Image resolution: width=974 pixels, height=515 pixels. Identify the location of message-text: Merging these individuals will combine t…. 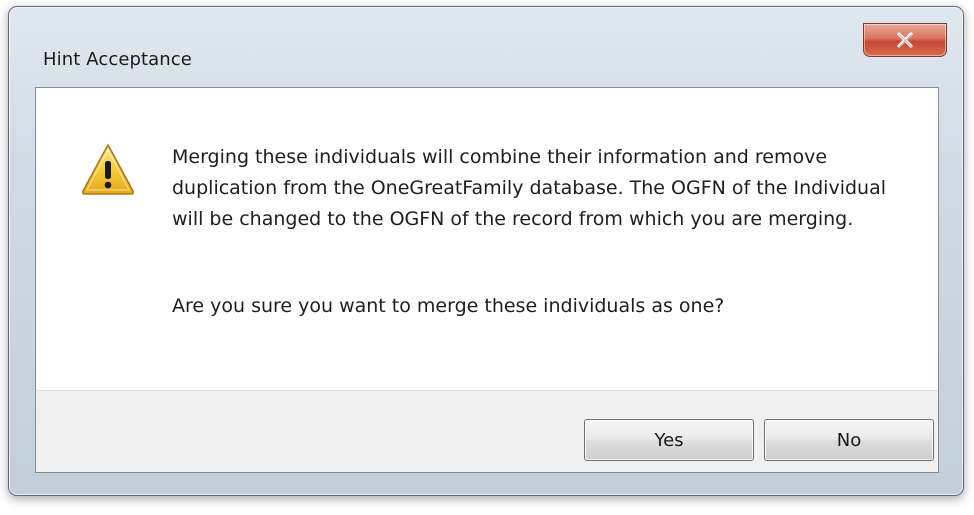
(529, 188).